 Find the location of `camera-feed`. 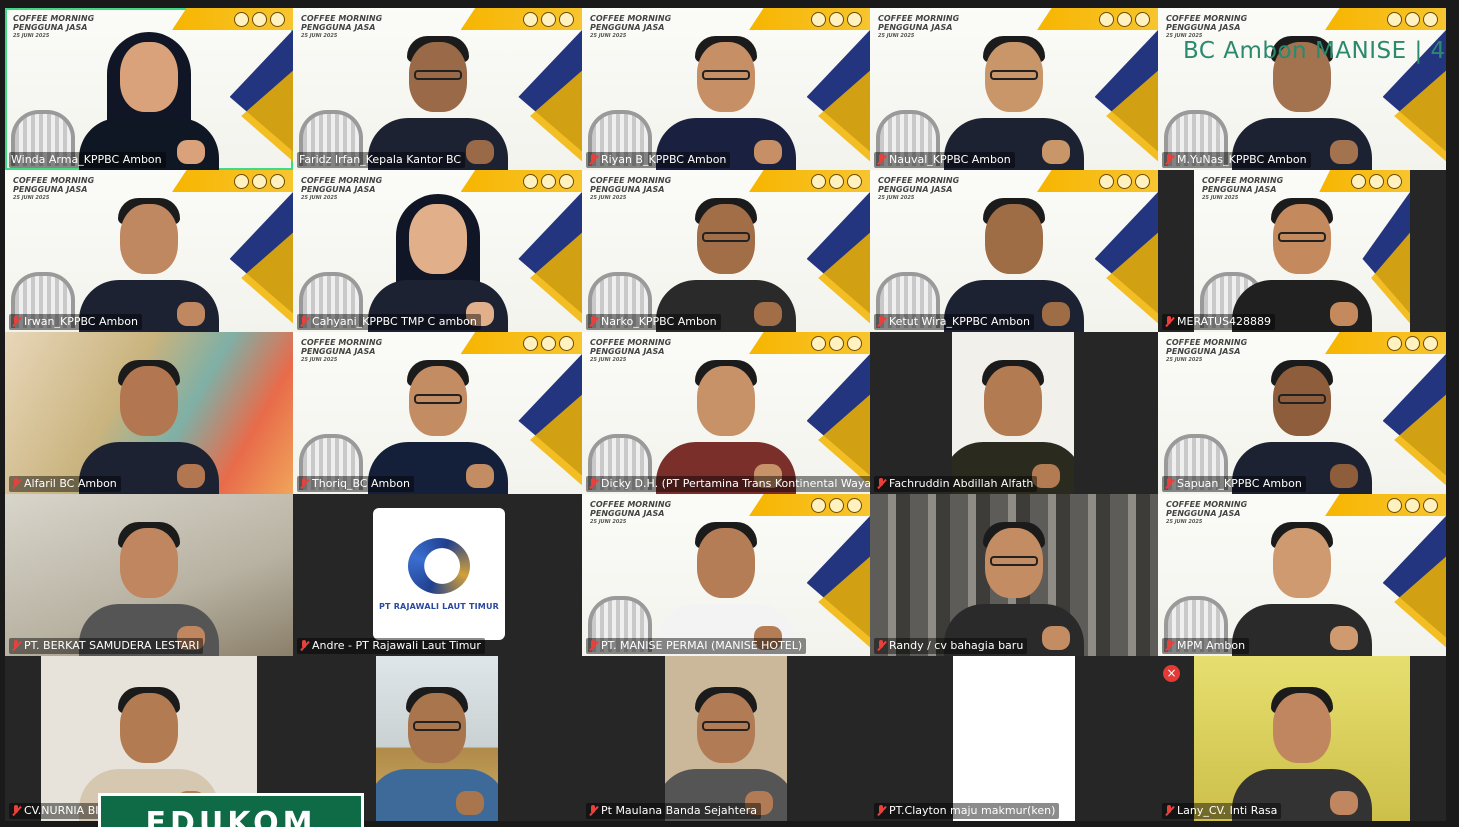

camera-feed is located at coordinates (726, 738).